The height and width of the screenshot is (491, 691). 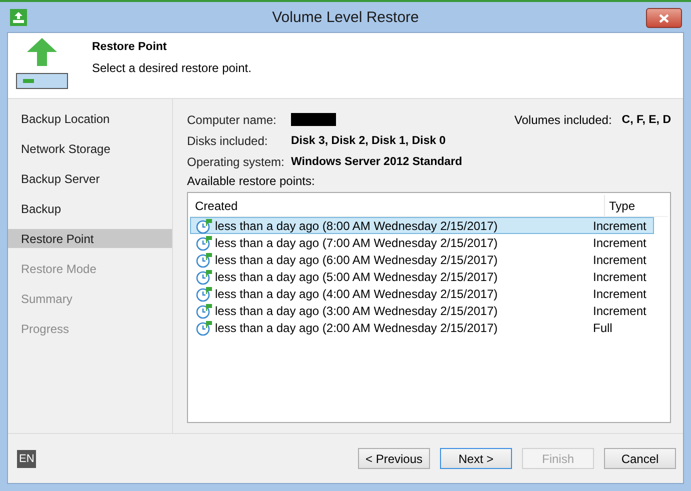 What do you see at coordinates (90, 118) in the screenshot?
I see `sidebar-item: Backup Location` at bounding box center [90, 118].